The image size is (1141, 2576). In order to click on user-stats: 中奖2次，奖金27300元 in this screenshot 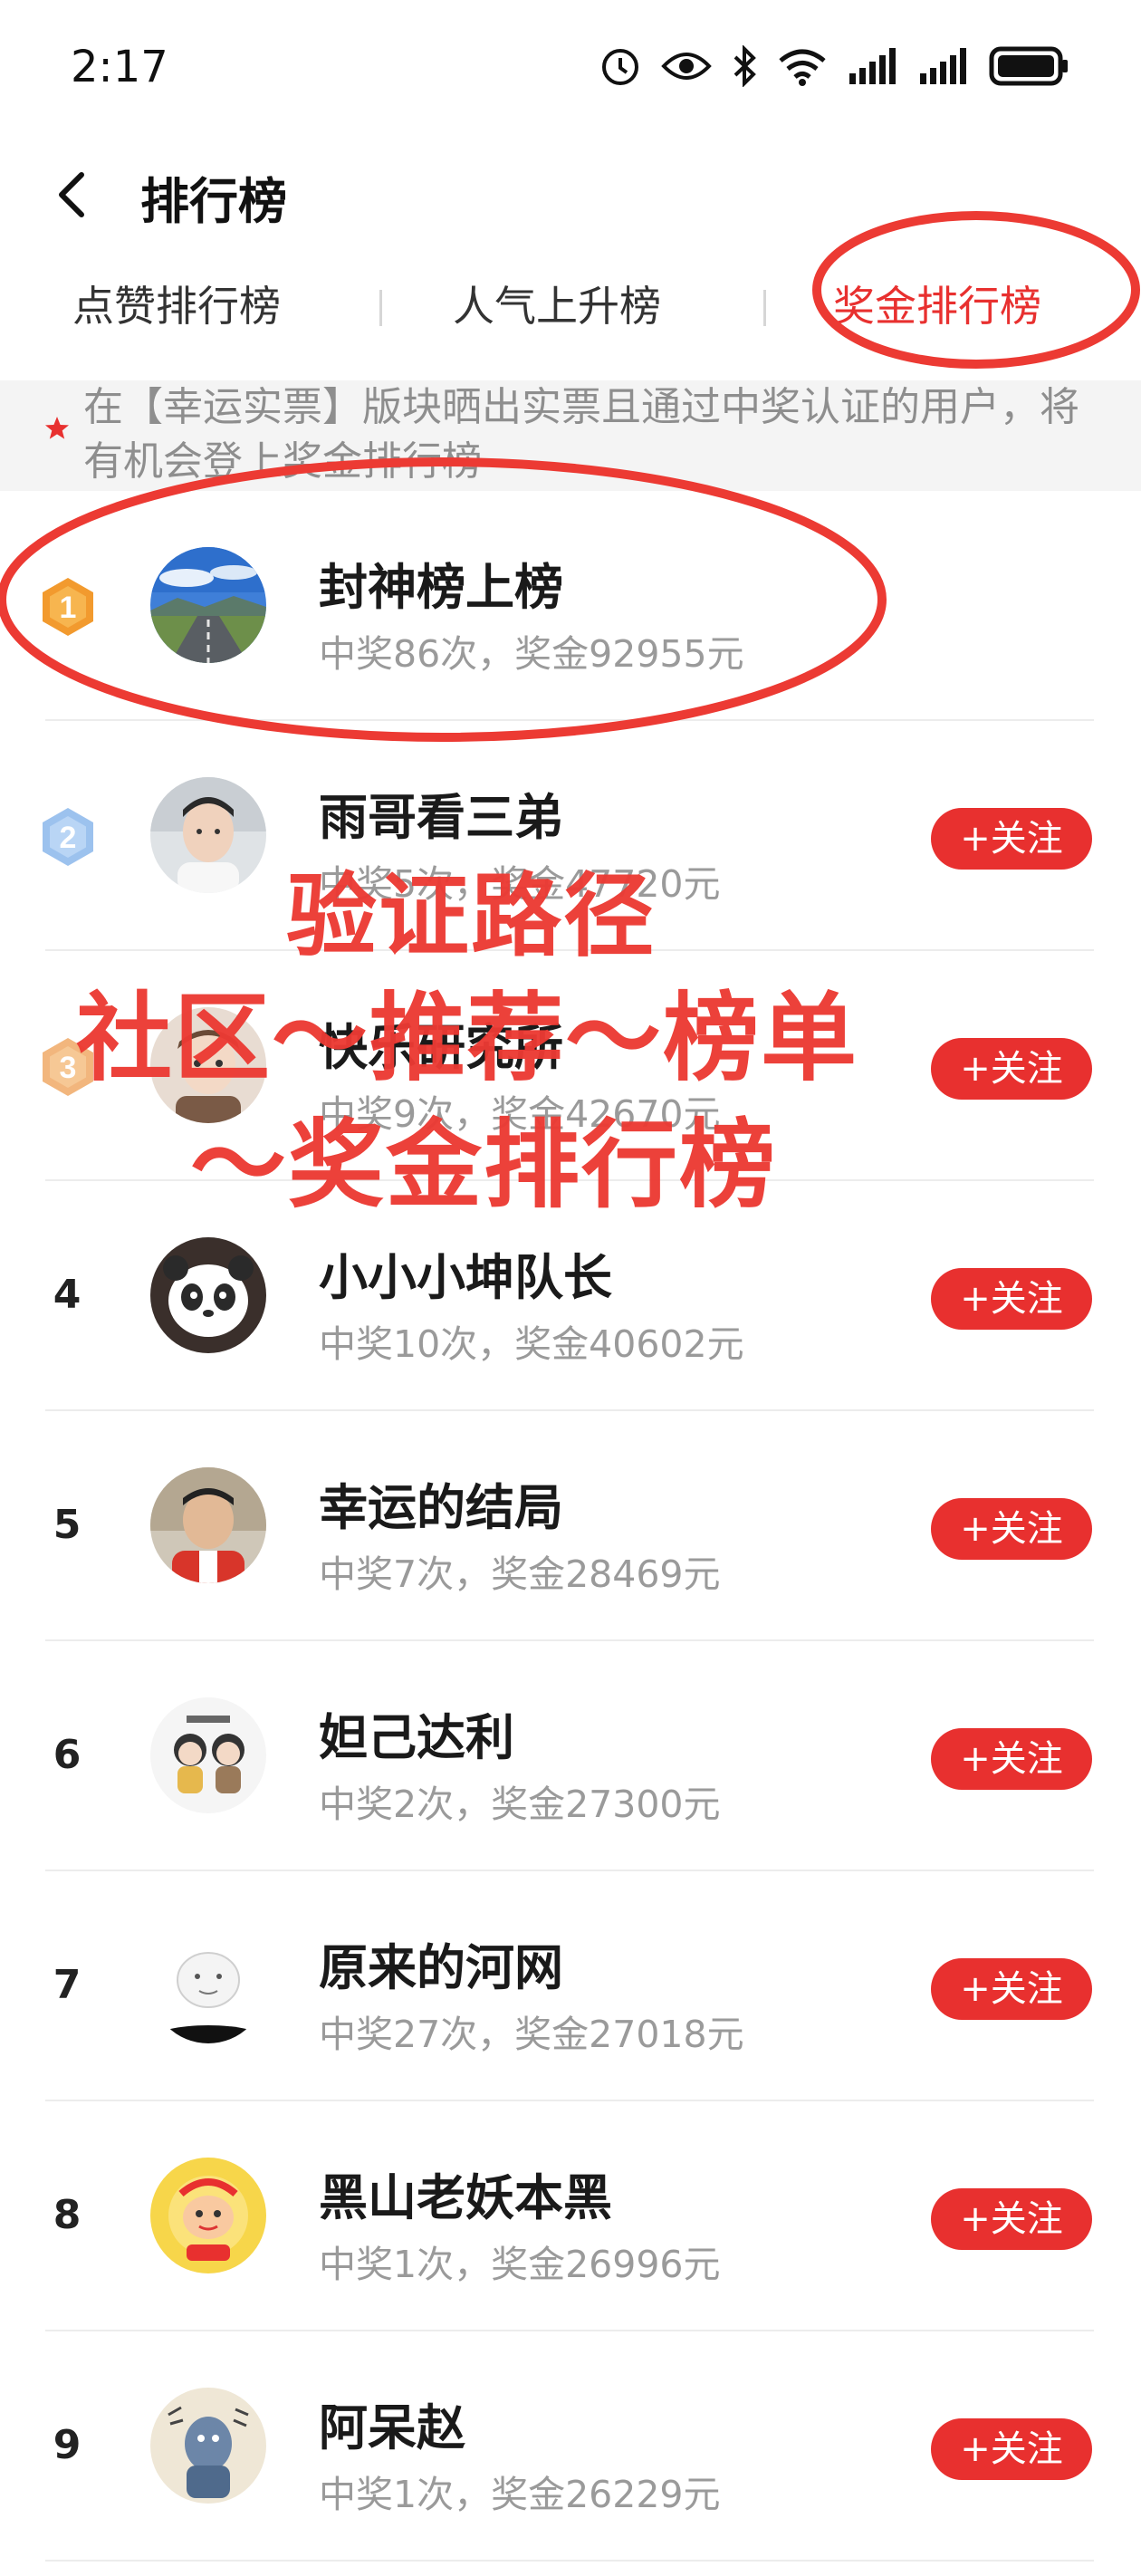, I will do `click(520, 1804)`.